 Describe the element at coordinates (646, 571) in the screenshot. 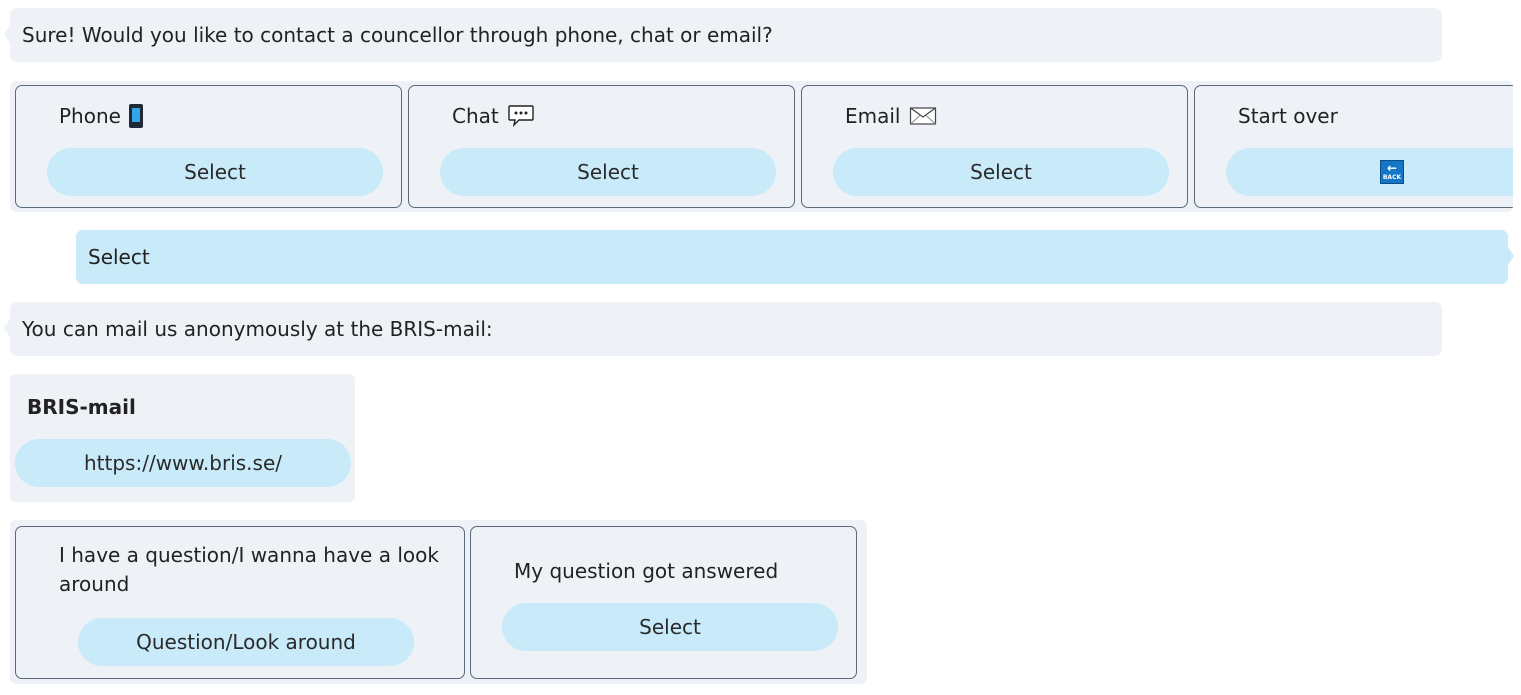

I see `answered-card-title: My question got answered` at that location.